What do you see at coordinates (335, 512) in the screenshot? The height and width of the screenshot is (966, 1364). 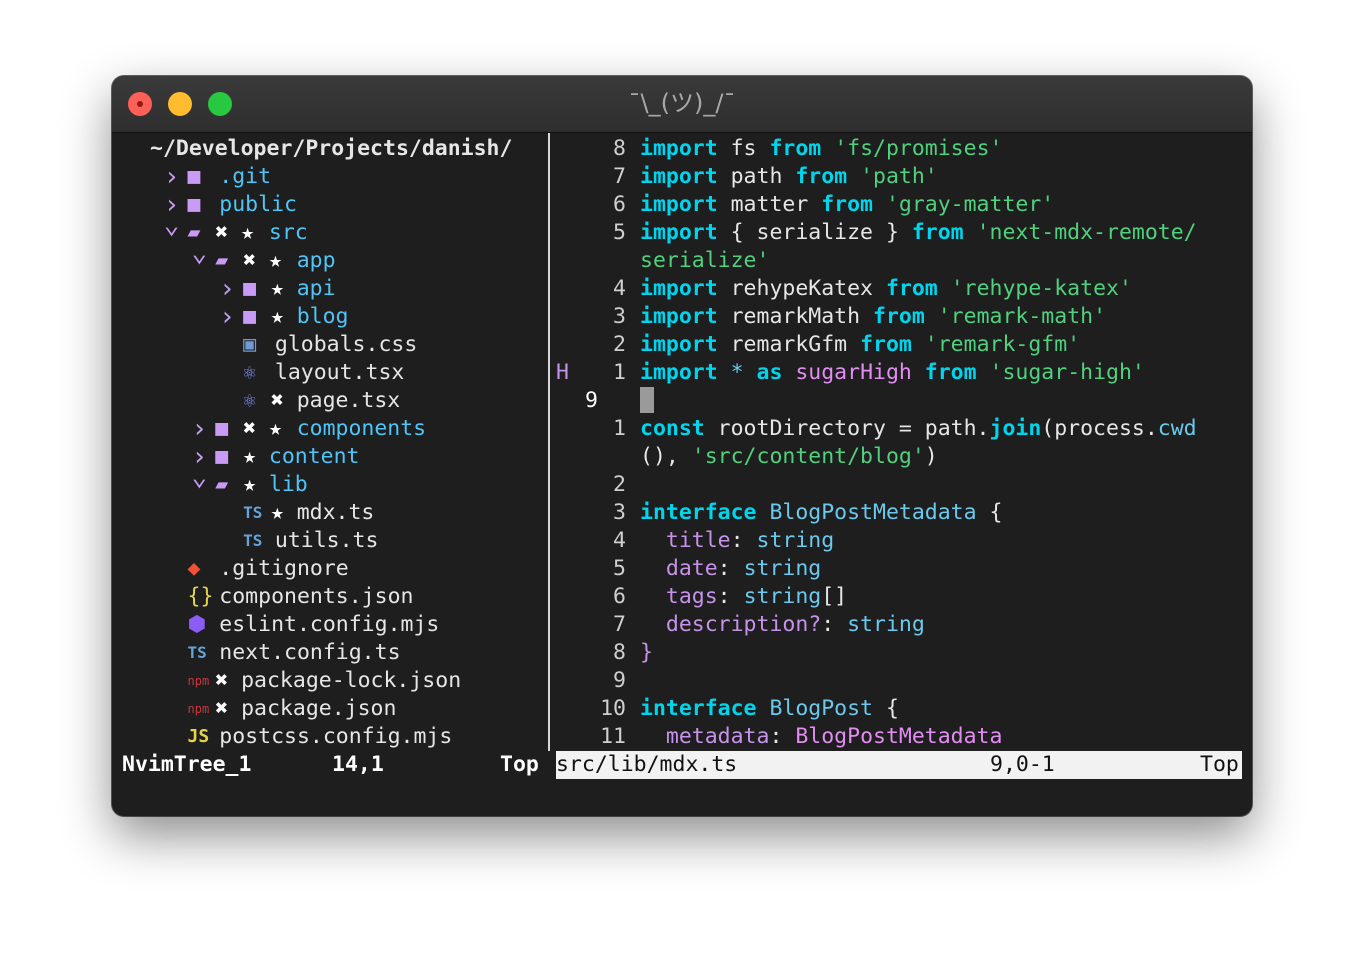 I see `tree-item-label: mdx.ts` at bounding box center [335, 512].